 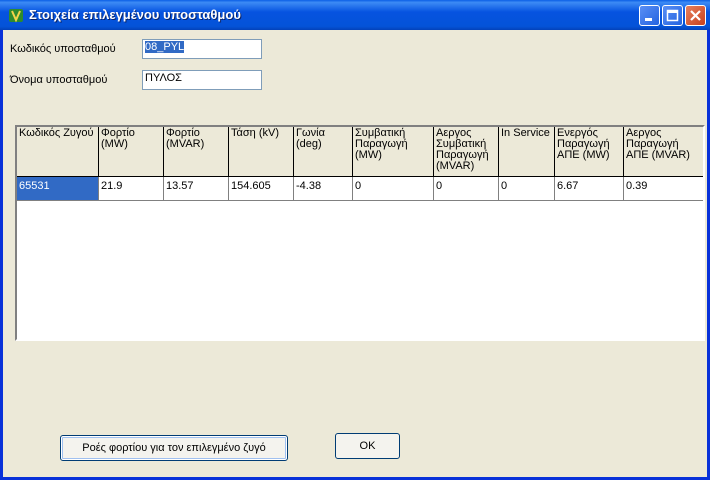 What do you see at coordinates (663, 189) in the screenshot?
I see `table-cell: 0.39` at bounding box center [663, 189].